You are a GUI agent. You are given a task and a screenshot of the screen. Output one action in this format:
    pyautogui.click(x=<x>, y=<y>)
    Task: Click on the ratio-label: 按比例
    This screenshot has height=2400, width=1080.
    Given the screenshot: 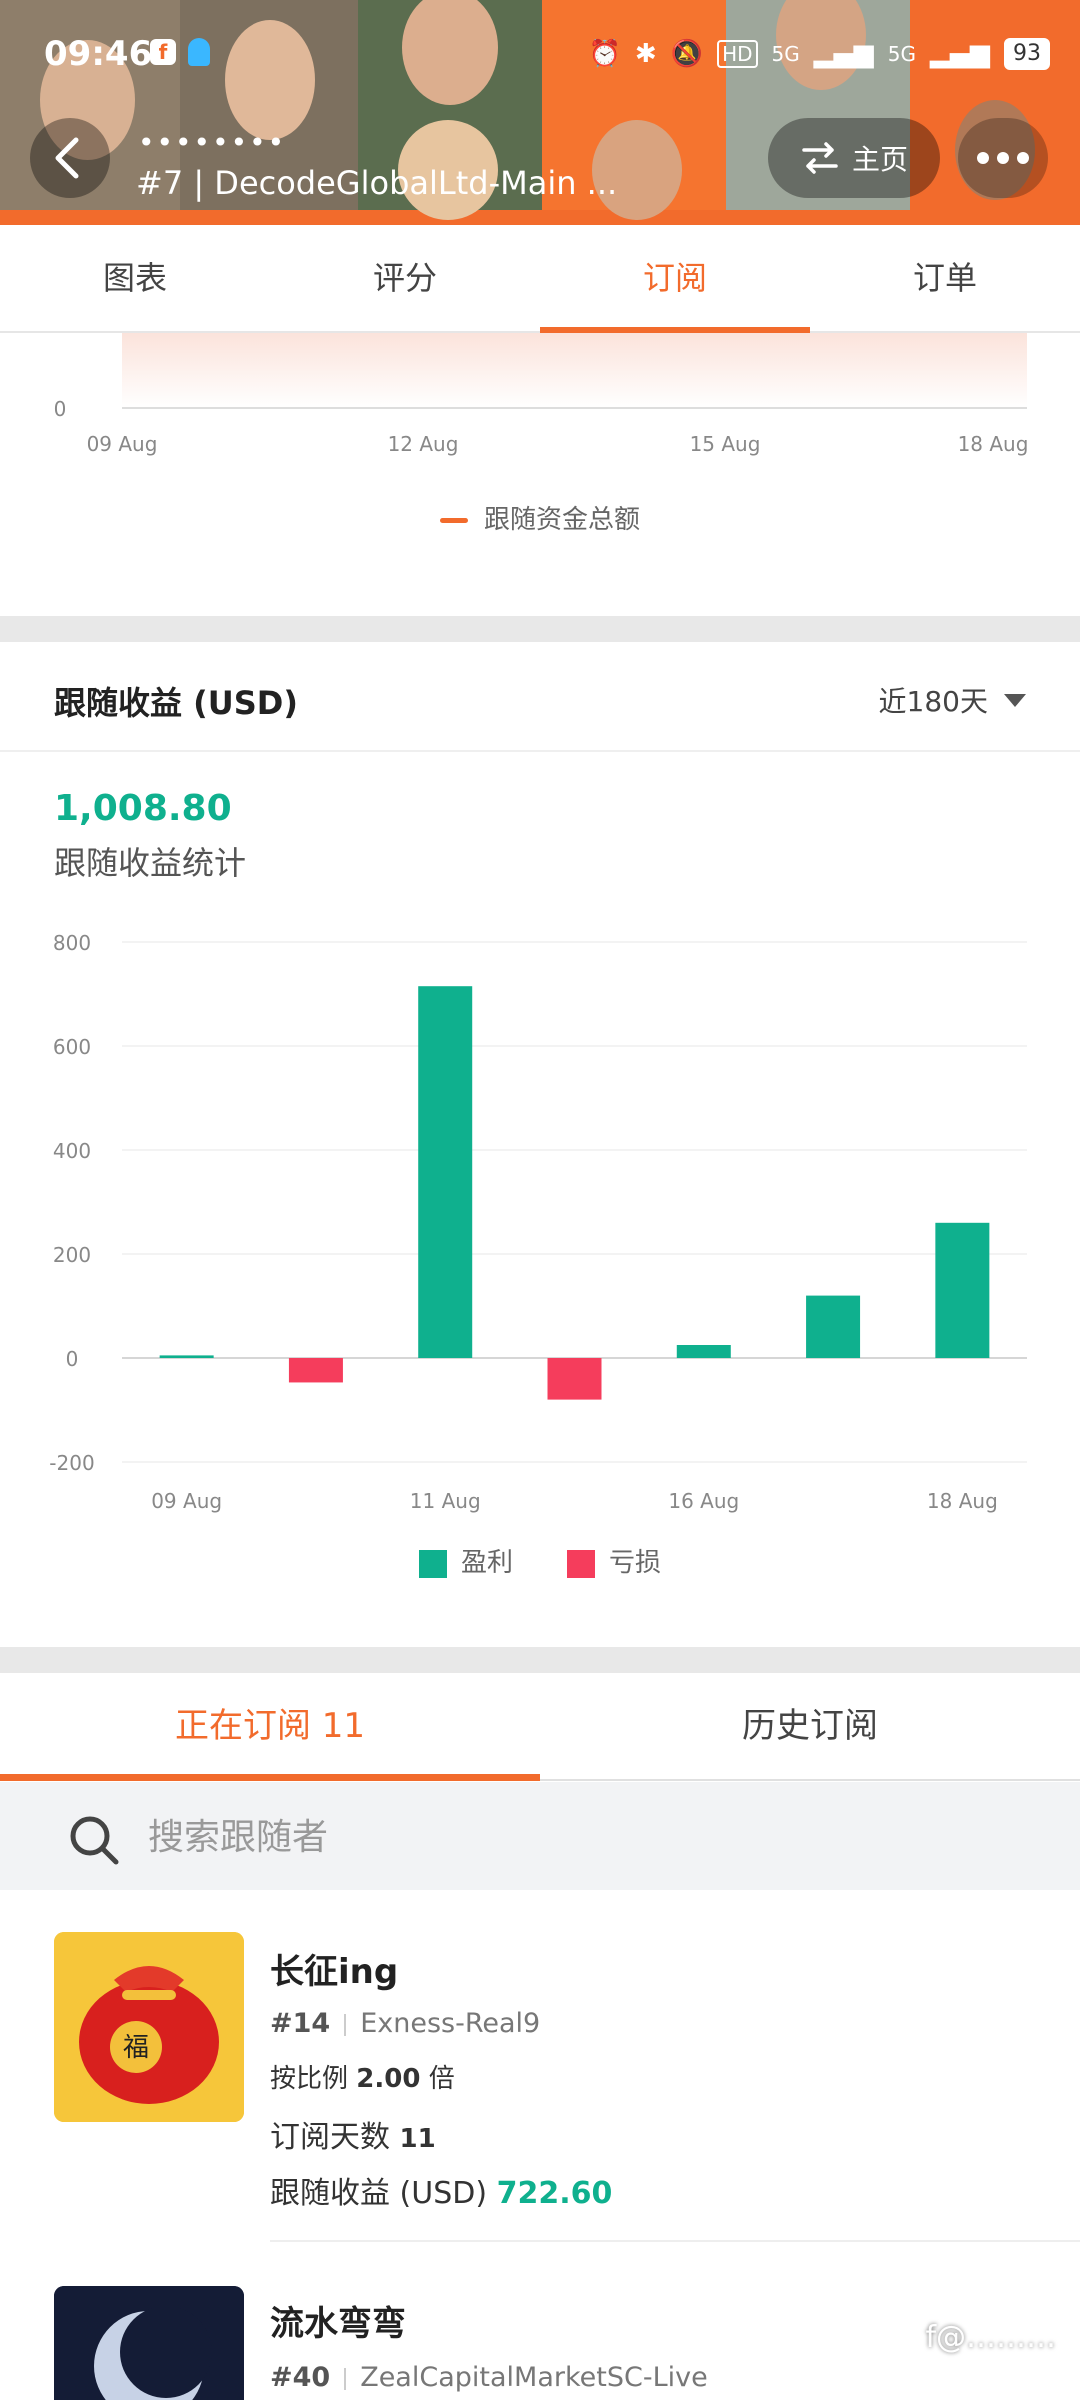 What is the action you would take?
    pyautogui.click(x=309, y=2079)
    